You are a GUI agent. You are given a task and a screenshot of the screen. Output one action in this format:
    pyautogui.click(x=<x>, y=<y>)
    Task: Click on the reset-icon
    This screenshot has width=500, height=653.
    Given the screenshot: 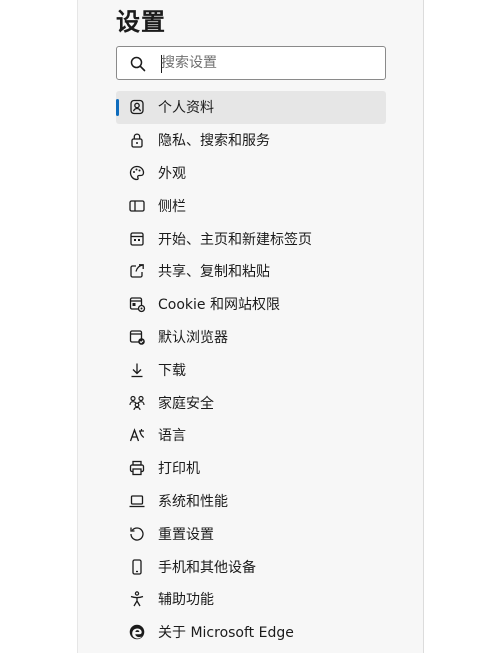 What is the action you would take?
    pyautogui.click(x=137, y=534)
    